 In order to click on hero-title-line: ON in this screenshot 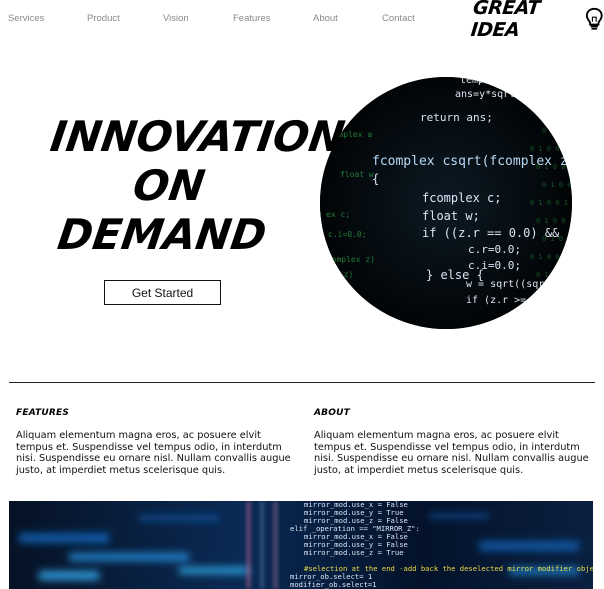, I will do `click(169, 185)`.